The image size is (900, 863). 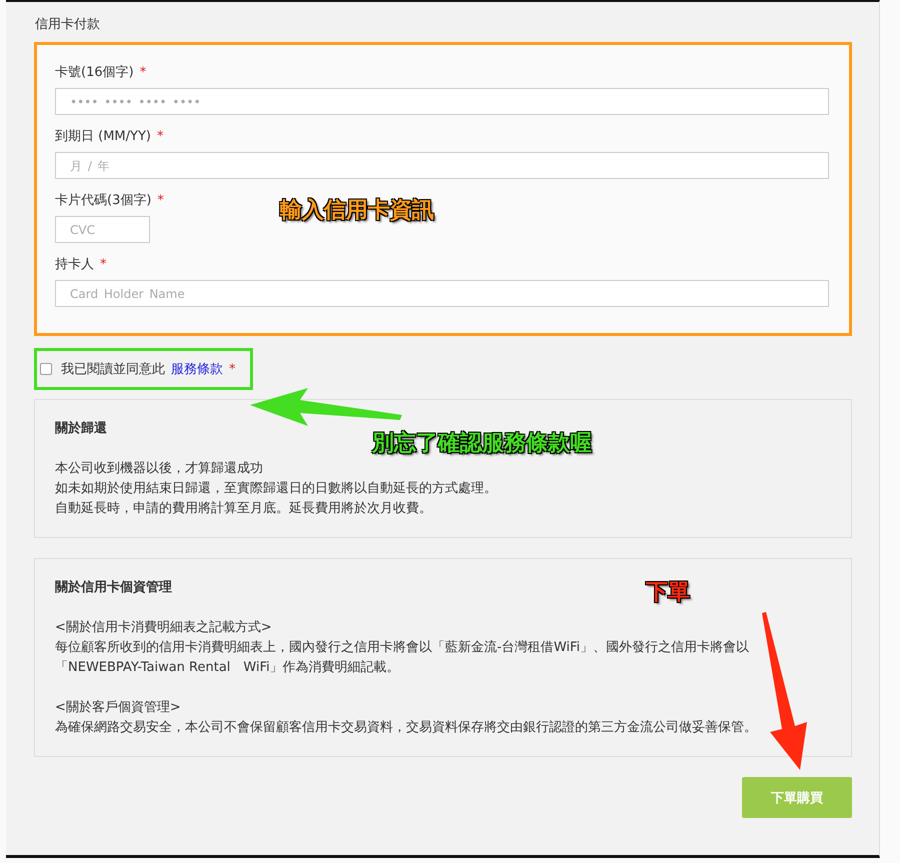 What do you see at coordinates (228, 668) in the screenshot?
I see `text-line: 「NEWEBPAY-Taiwan Rental WiFi」作為消費明細記載。` at bounding box center [228, 668].